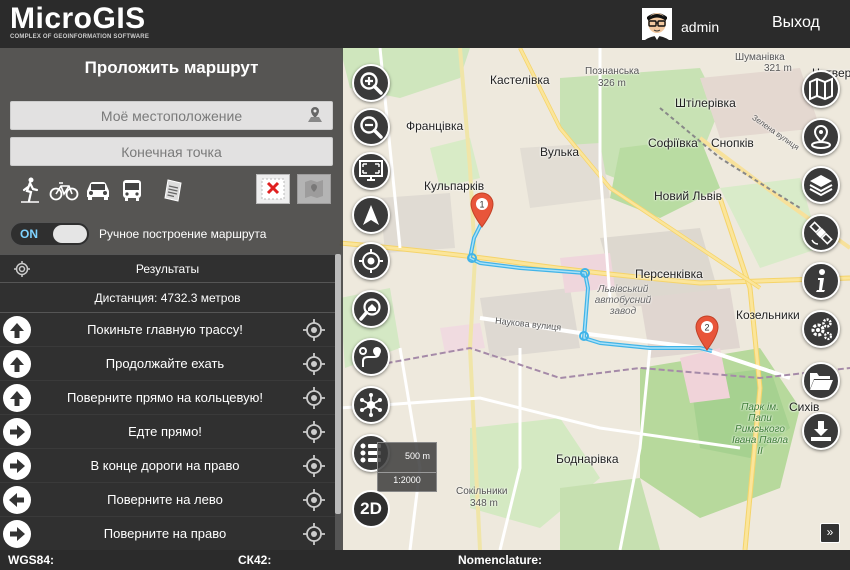 The width and height of the screenshot is (850, 570). I want to click on manual-route-toggle-row: ON Ручное построение маршрута, so click(138, 234).